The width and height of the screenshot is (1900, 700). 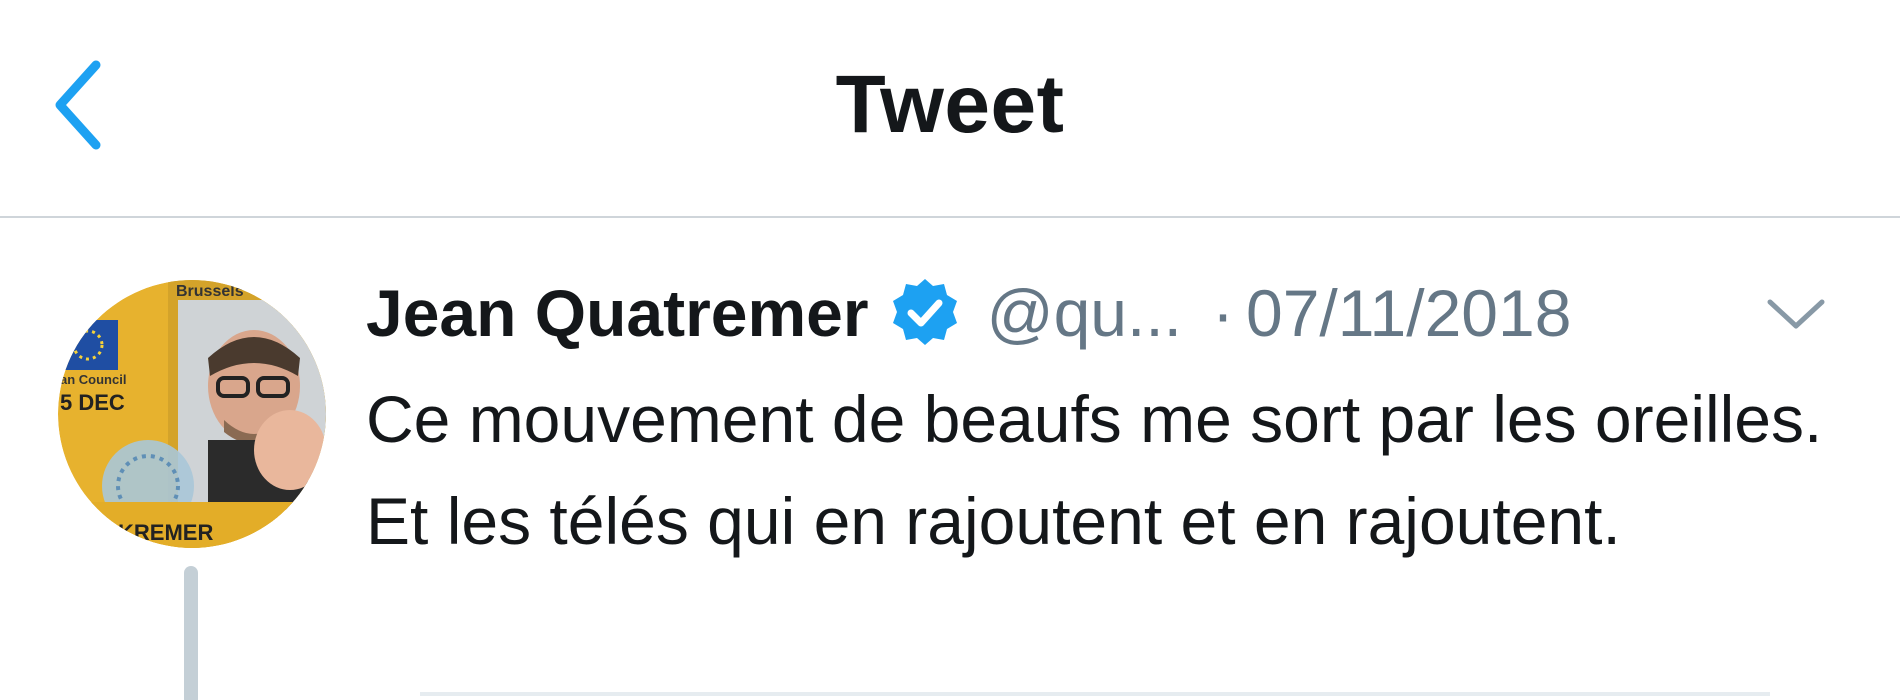 What do you see at coordinates (1408, 313) in the screenshot?
I see `tweet-date: 07/11/2018` at bounding box center [1408, 313].